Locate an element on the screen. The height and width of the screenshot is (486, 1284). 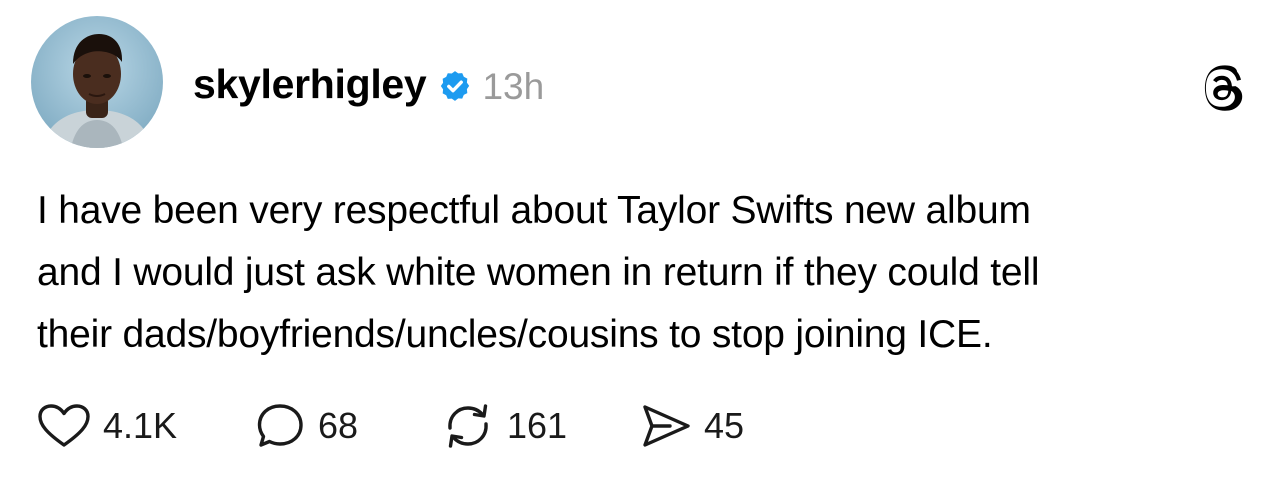
post-actions: 4.1K 68 161 45 is located at coordinates (642, 426).